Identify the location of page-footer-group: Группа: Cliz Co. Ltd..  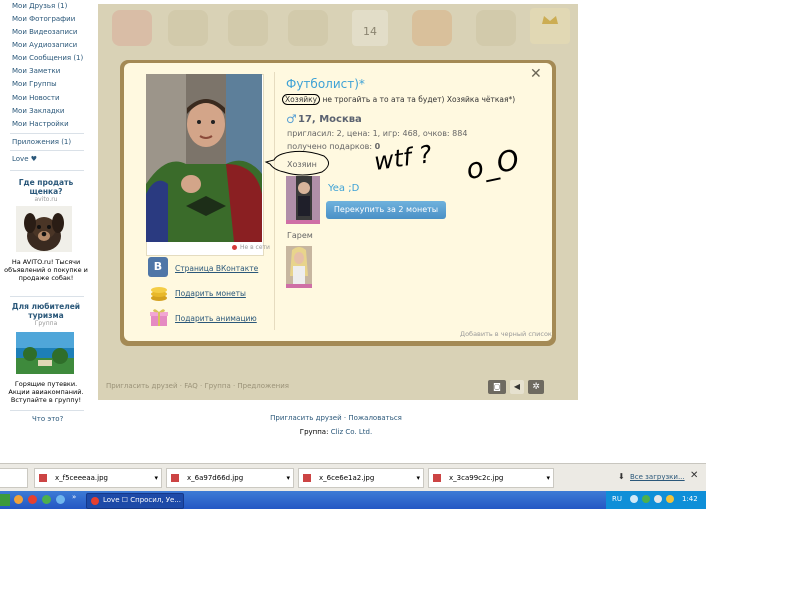
(336, 432).